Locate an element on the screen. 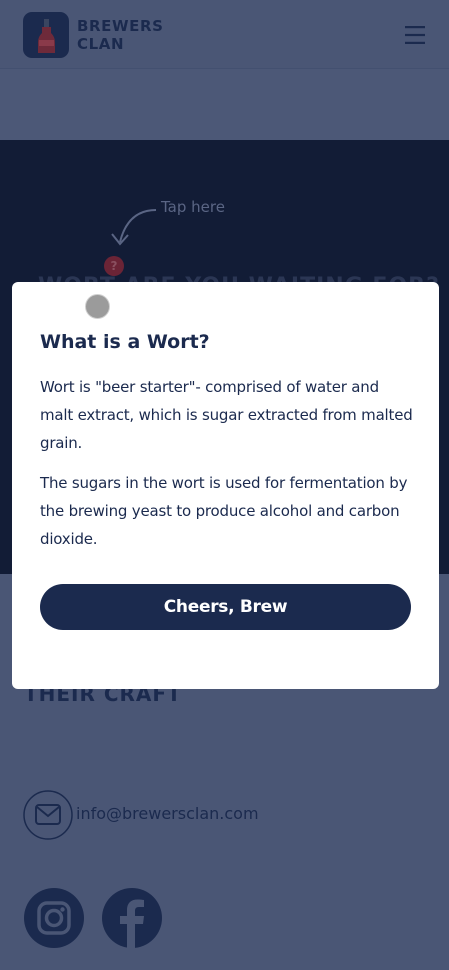  brand-name: BREWERS CLAN is located at coordinates (120, 35).